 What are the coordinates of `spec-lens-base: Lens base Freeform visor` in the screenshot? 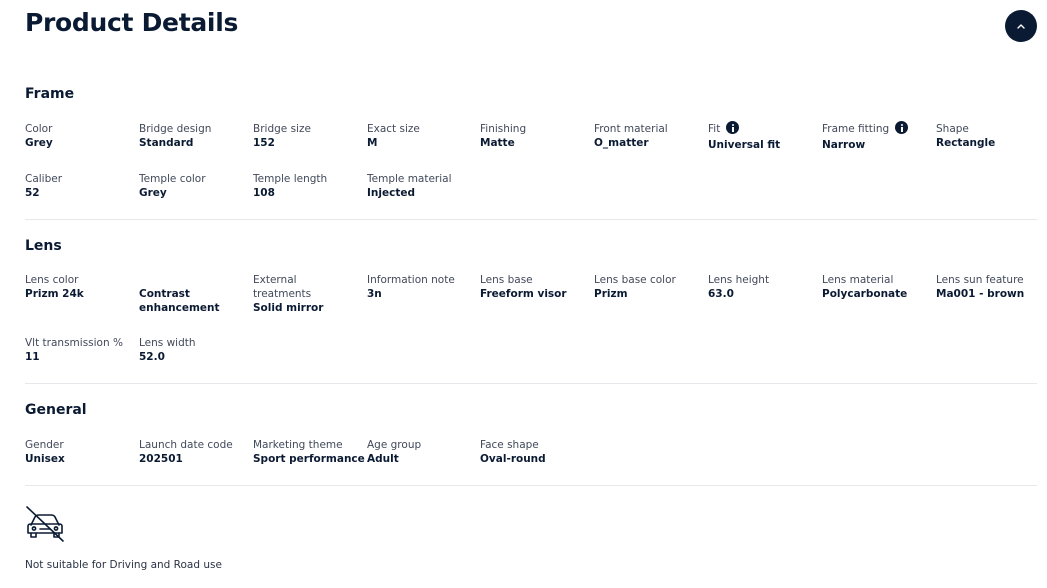 It's located at (536, 287).